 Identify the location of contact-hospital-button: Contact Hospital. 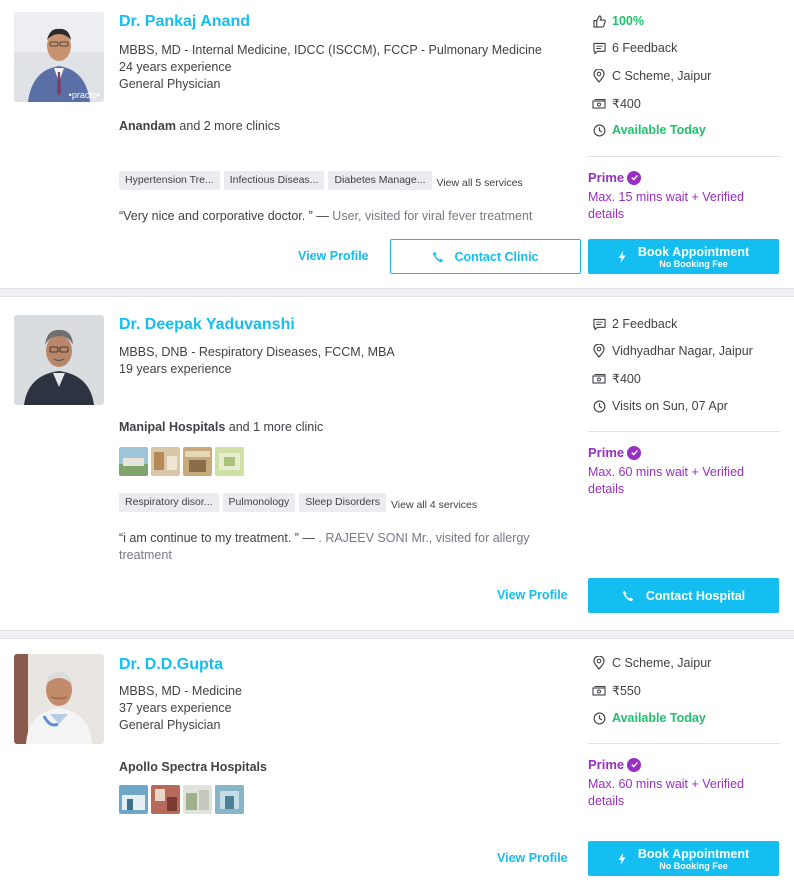
(683, 595).